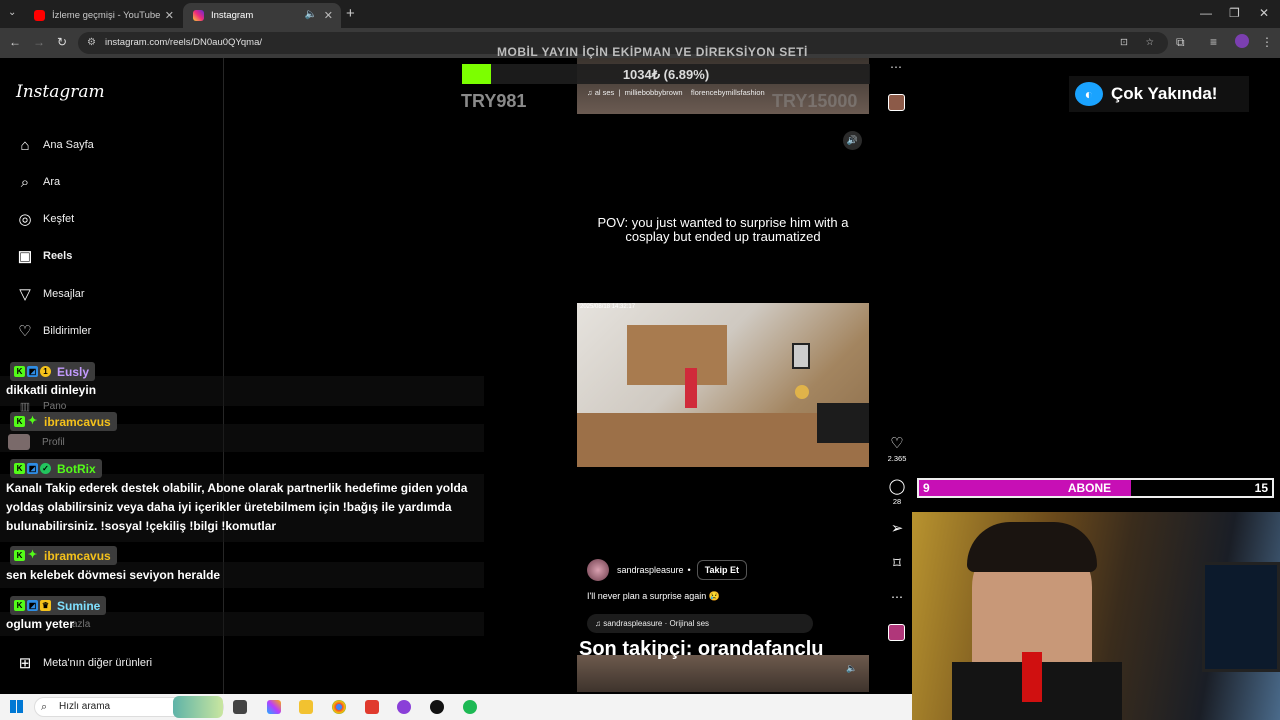 This screenshot has height=720, width=1280. What do you see at coordinates (404, 707) in the screenshot?
I see `app-icon` at bounding box center [404, 707].